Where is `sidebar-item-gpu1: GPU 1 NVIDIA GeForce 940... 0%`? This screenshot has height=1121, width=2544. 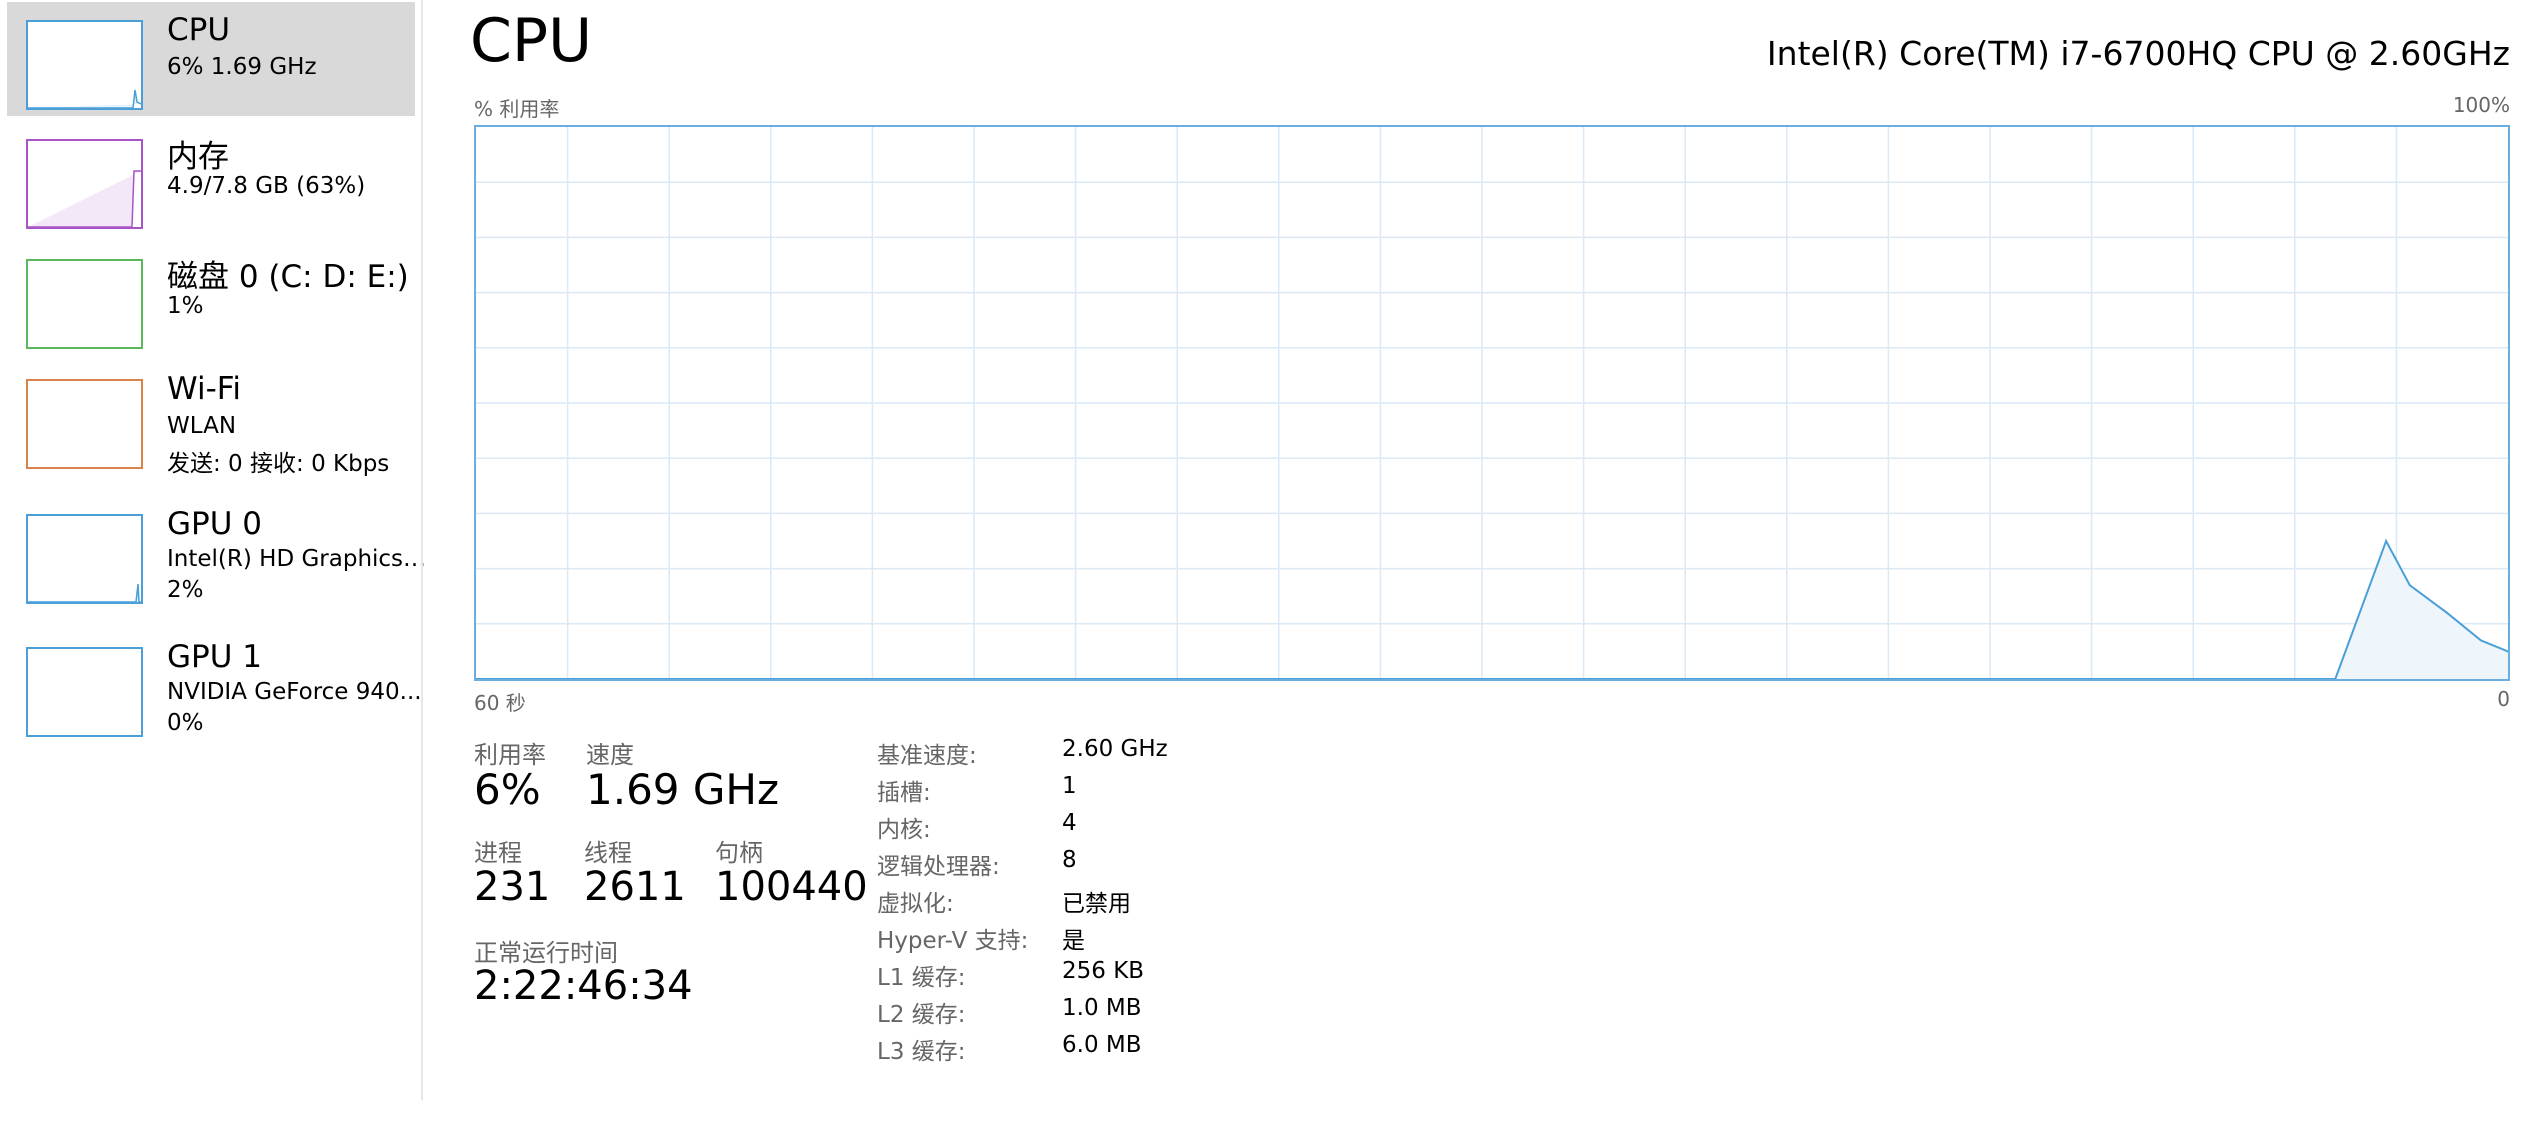
sidebar-item-gpu1: GPU 1 NVIDIA GeForce 940... 0% is located at coordinates (214, 686).